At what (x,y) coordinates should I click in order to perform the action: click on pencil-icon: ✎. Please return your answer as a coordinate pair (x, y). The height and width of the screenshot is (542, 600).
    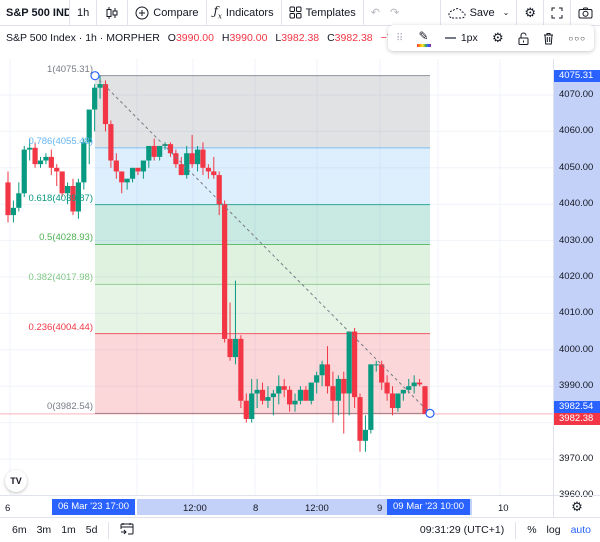
    Looking at the image, I should click on (423, 36).